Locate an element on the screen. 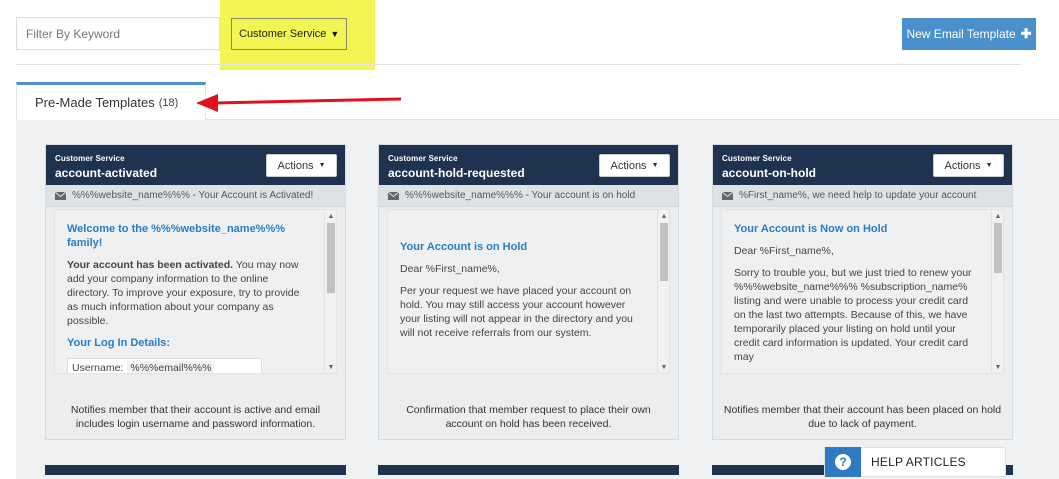 This screenshot has height=479, width=1059. category-select: Customer Service ▼ is located at coordinates (289, 34).